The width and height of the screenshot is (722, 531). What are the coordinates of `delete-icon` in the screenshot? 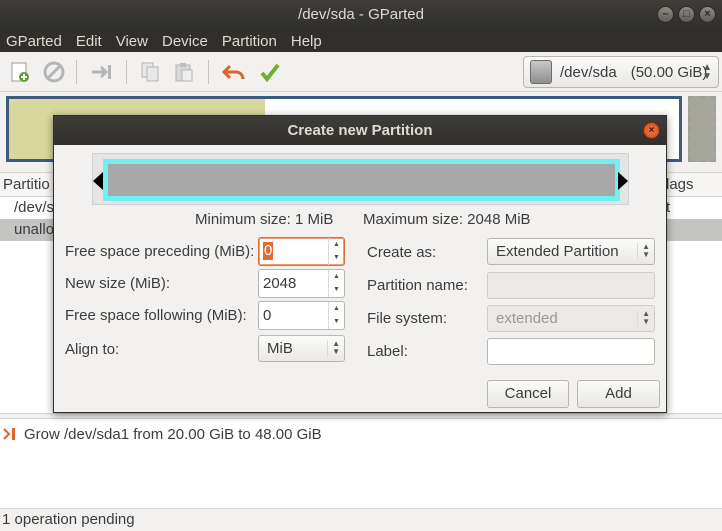 It's located at (54, 72).